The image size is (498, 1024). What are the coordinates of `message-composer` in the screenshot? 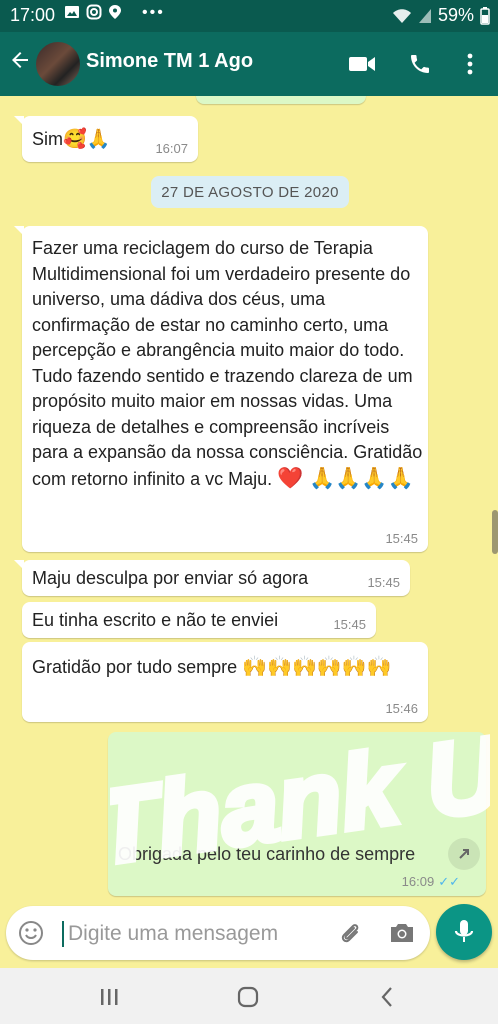 It's located at (218, 933).